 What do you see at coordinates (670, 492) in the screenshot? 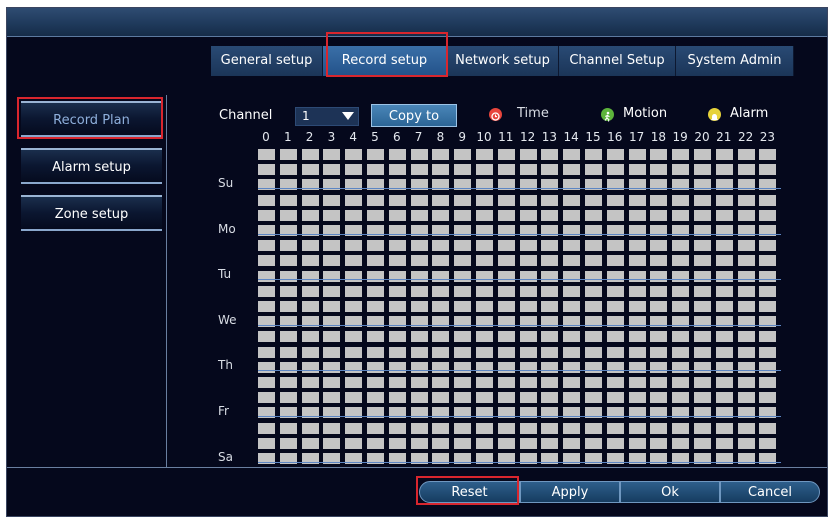
I see `ok-button: Ok` at bounding box center [670, 492].